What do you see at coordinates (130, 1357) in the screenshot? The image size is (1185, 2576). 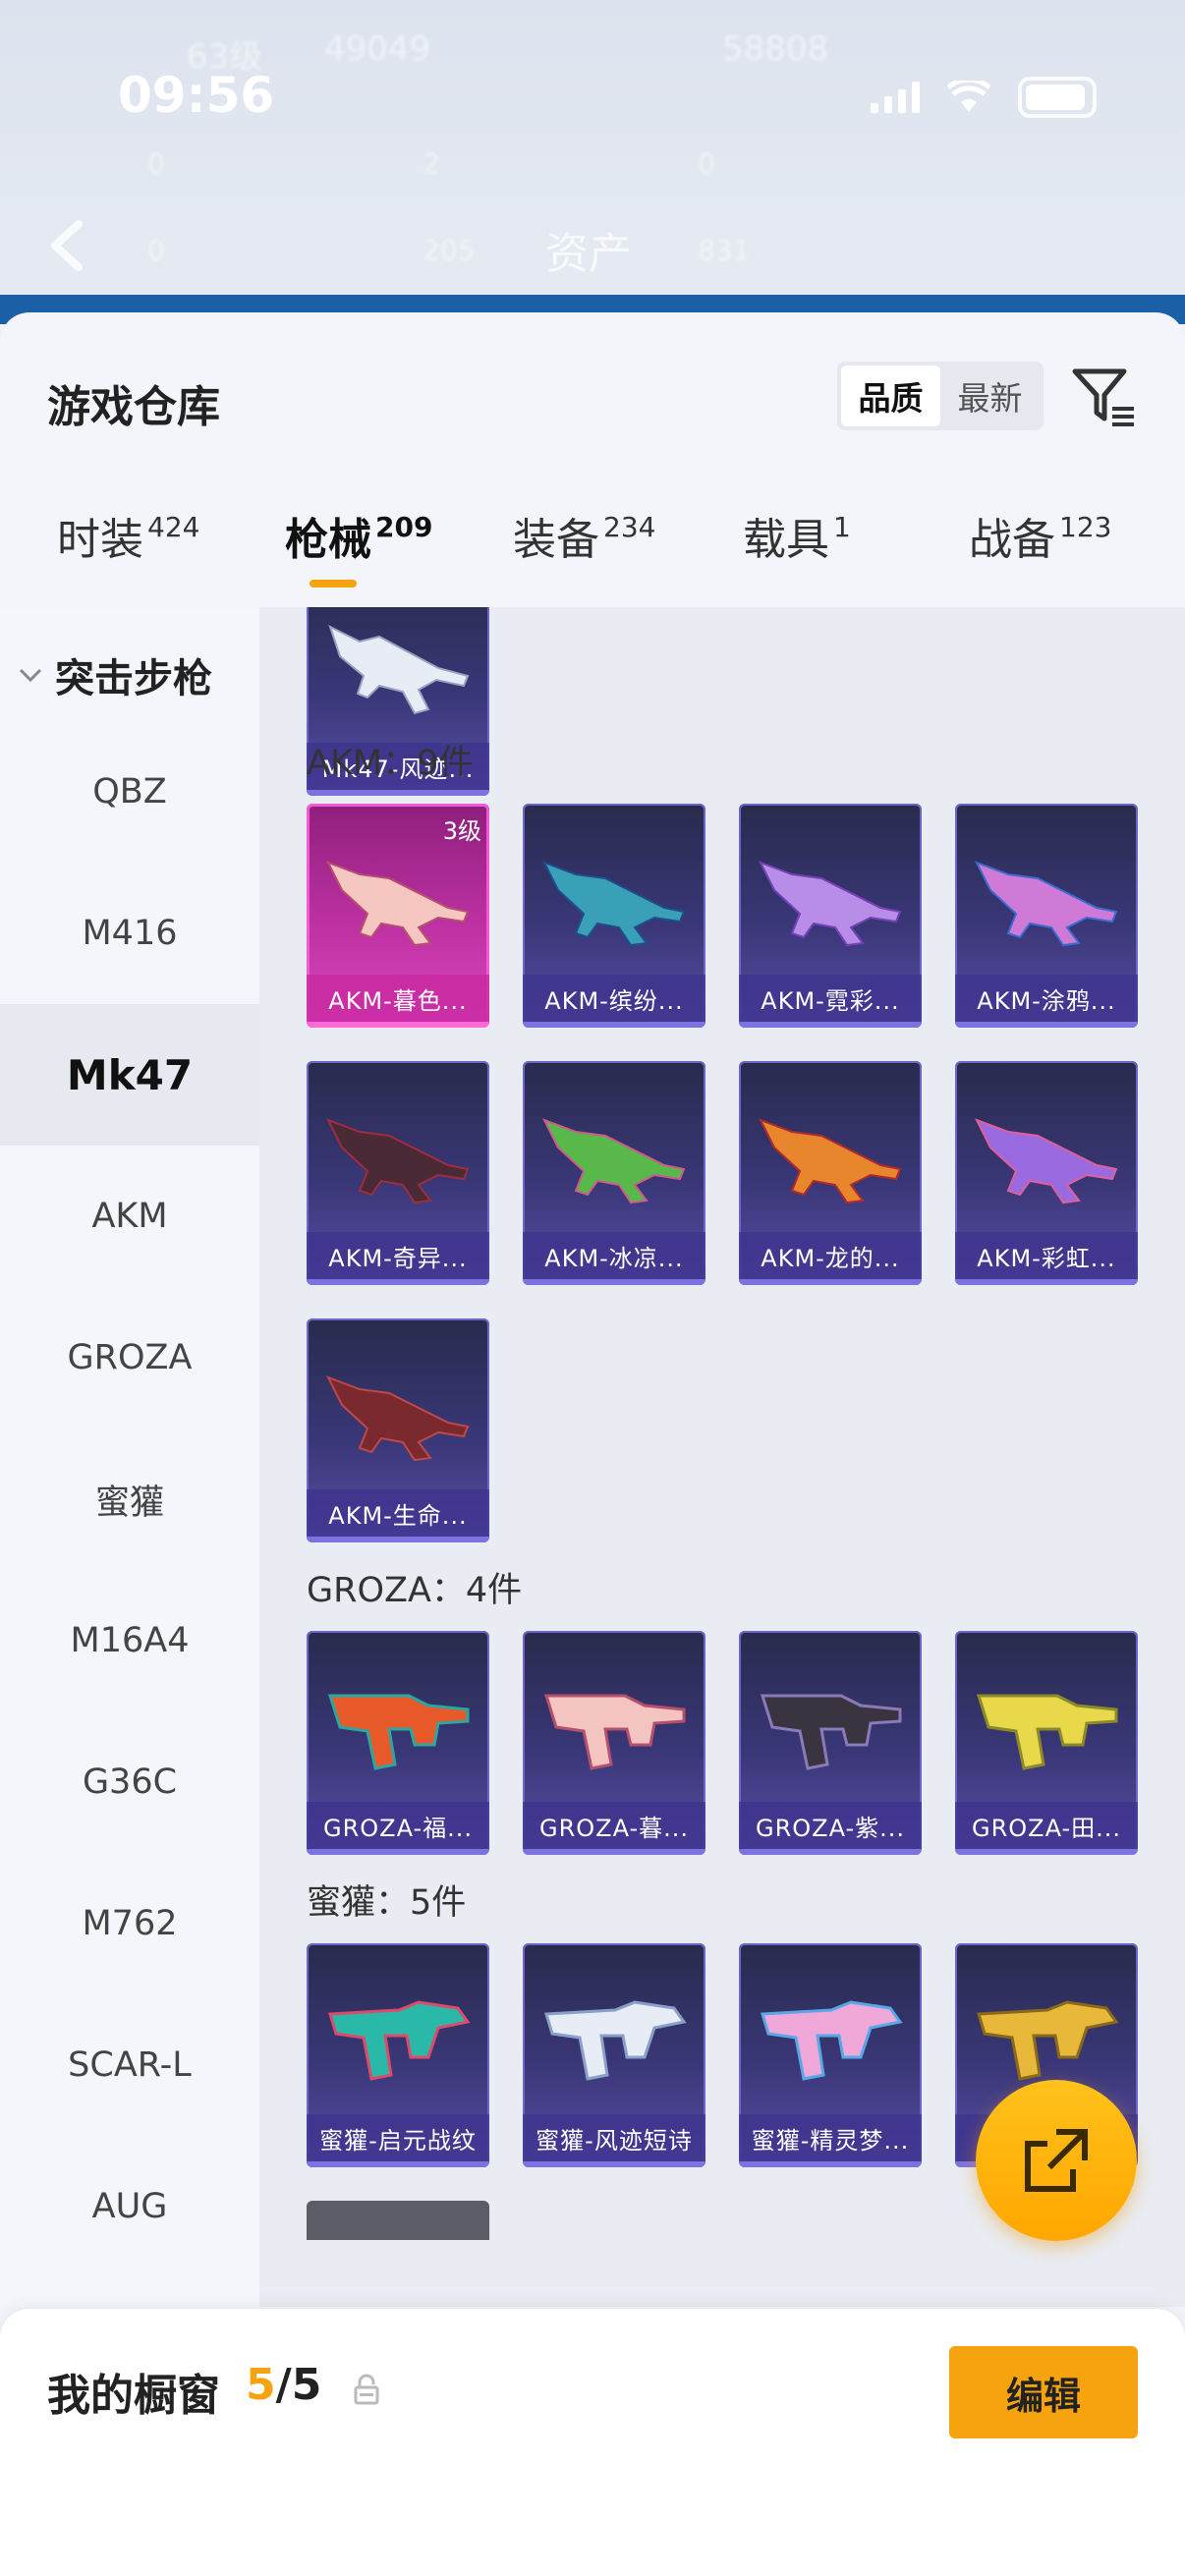 I see `sidebar-item-groza: GROZA` at bounding box center [130, 1357].